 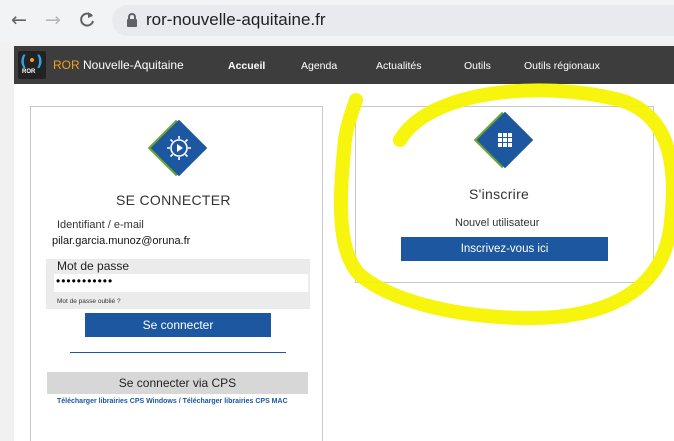 I want to click on login-button: Se connecter, so click(x=178, y=325).